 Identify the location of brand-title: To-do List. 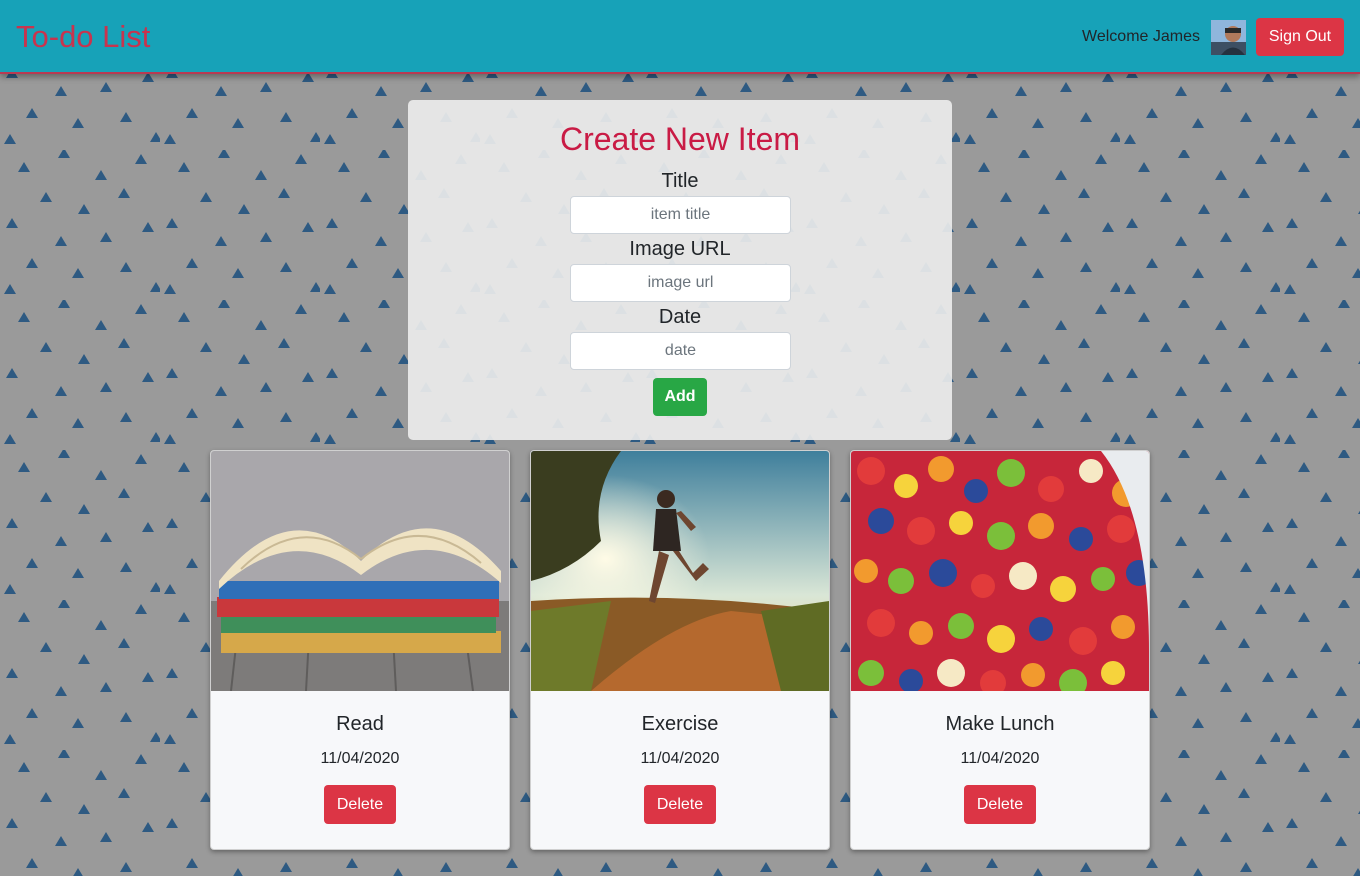
(83, 37).